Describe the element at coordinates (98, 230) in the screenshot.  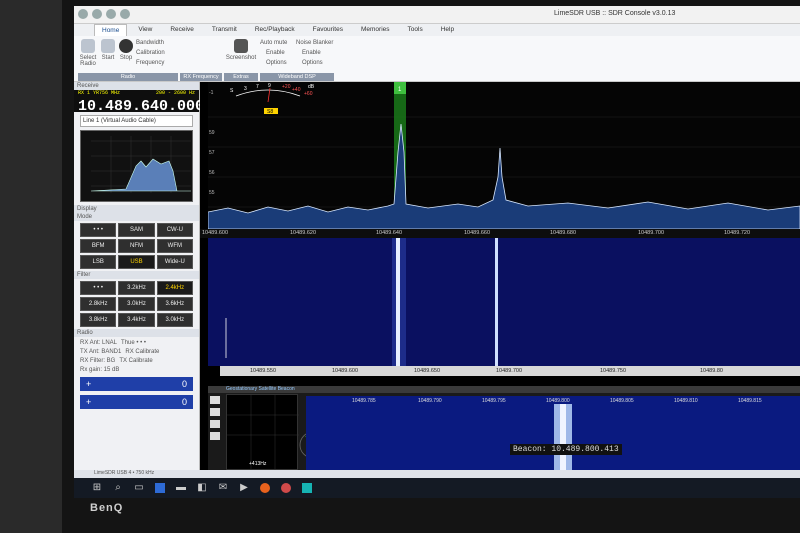
I see `mode-more-button: • • •` at that location.